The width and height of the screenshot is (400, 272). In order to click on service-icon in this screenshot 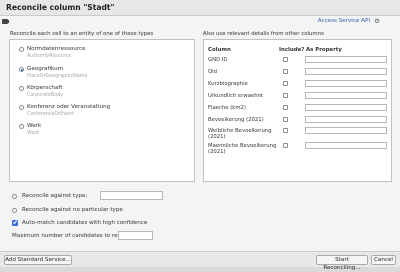, I will do `click(5, 21)`.